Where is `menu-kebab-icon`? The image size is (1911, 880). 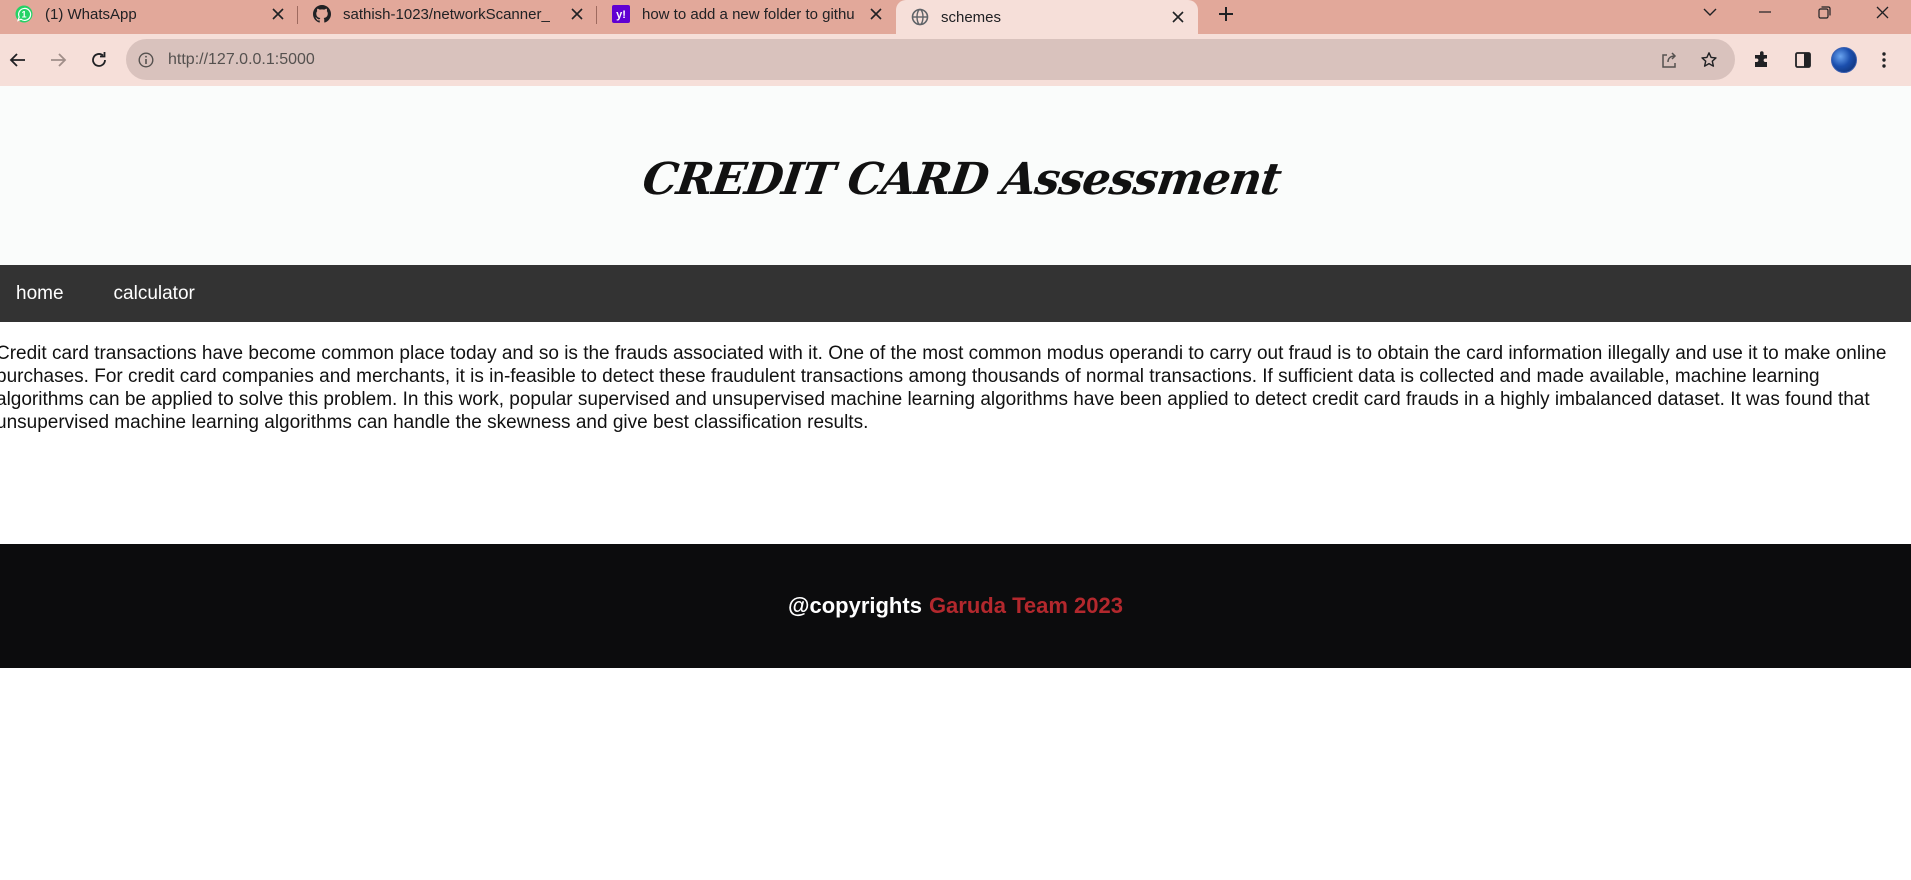 menu-kebab-icon is located at coordinates (1884, 60).